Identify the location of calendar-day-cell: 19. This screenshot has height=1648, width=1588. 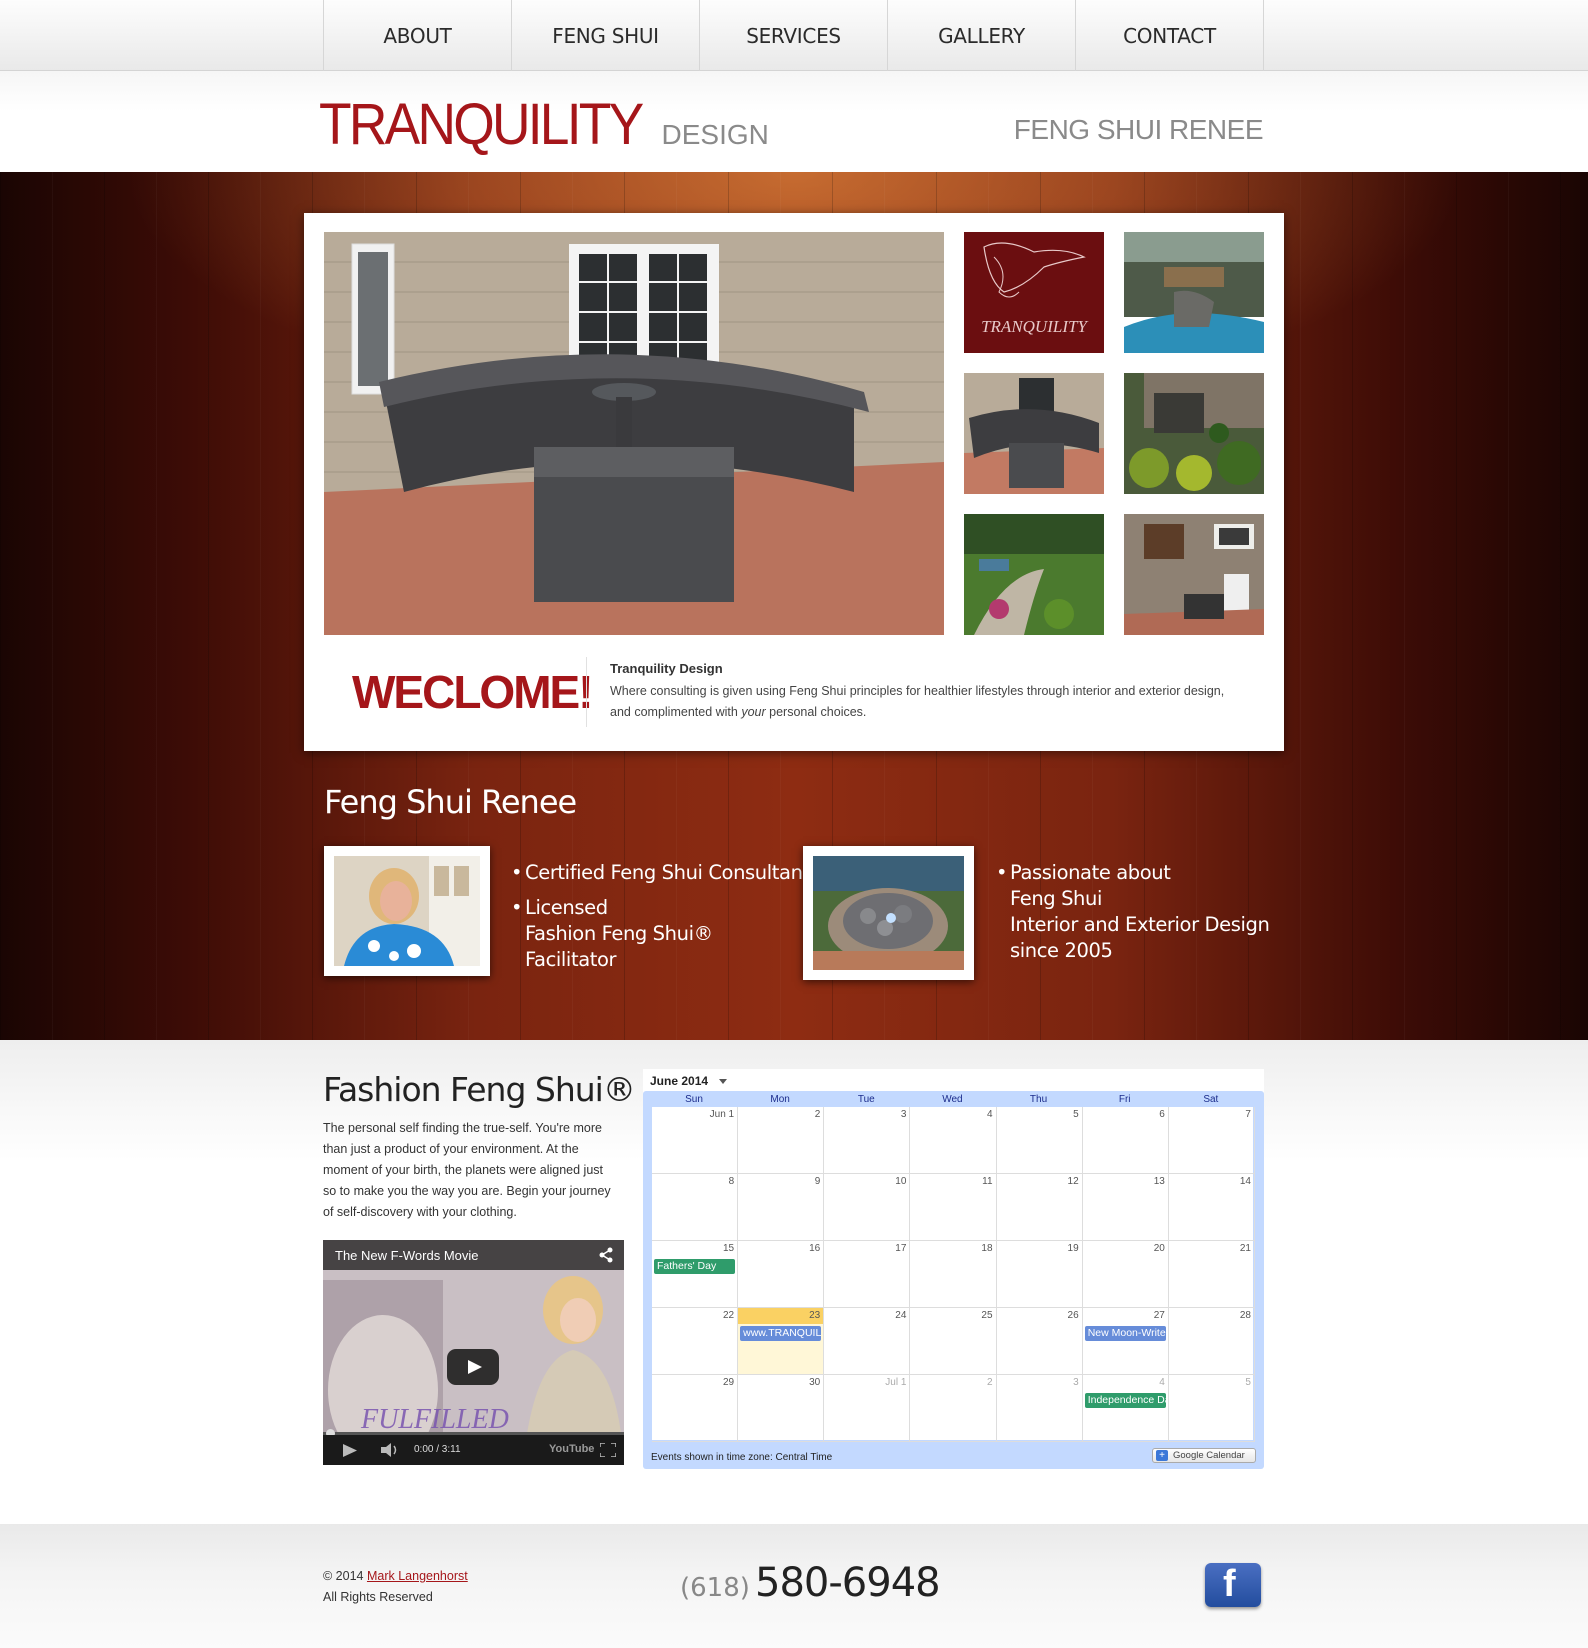
(1039, 1274).